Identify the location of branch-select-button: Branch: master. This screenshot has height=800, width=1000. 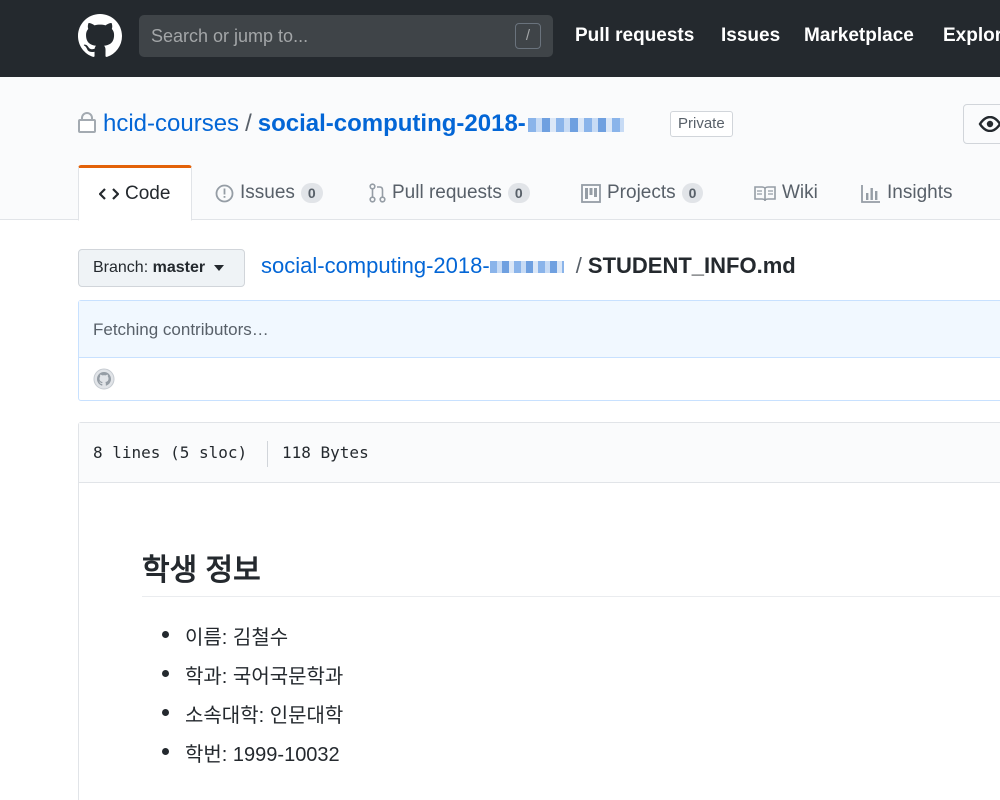
(161, 268).